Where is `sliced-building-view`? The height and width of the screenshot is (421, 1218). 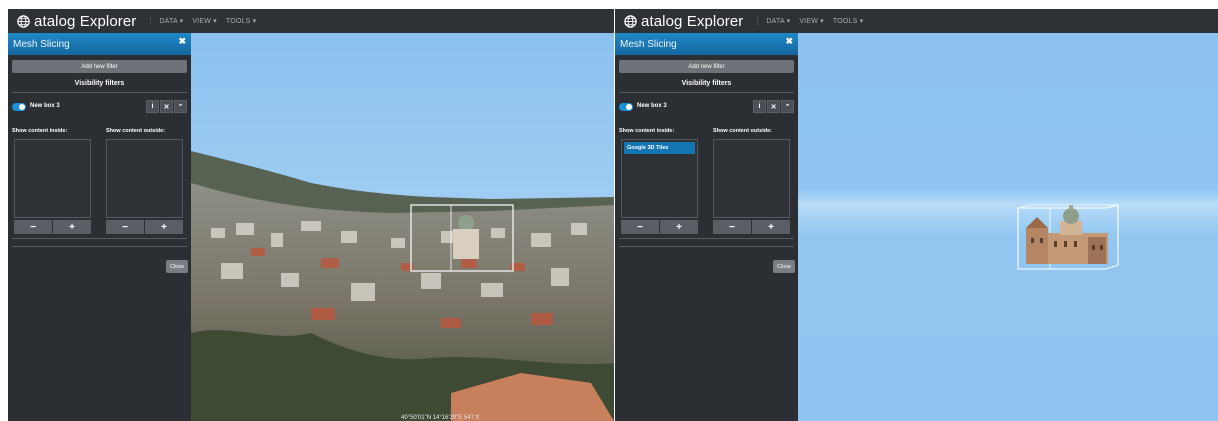 sliced-building-view is located at coordinates (1068, 237).